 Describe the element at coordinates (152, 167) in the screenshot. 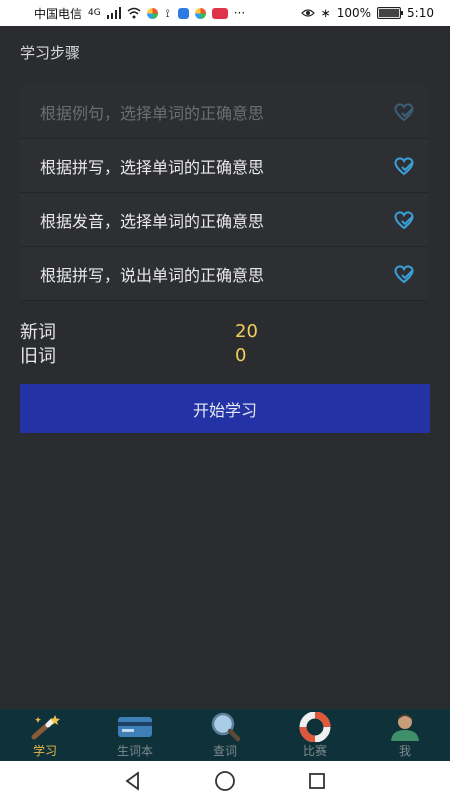

I see `step-label: 根据拼写，选择单词的正确意思` at that location.